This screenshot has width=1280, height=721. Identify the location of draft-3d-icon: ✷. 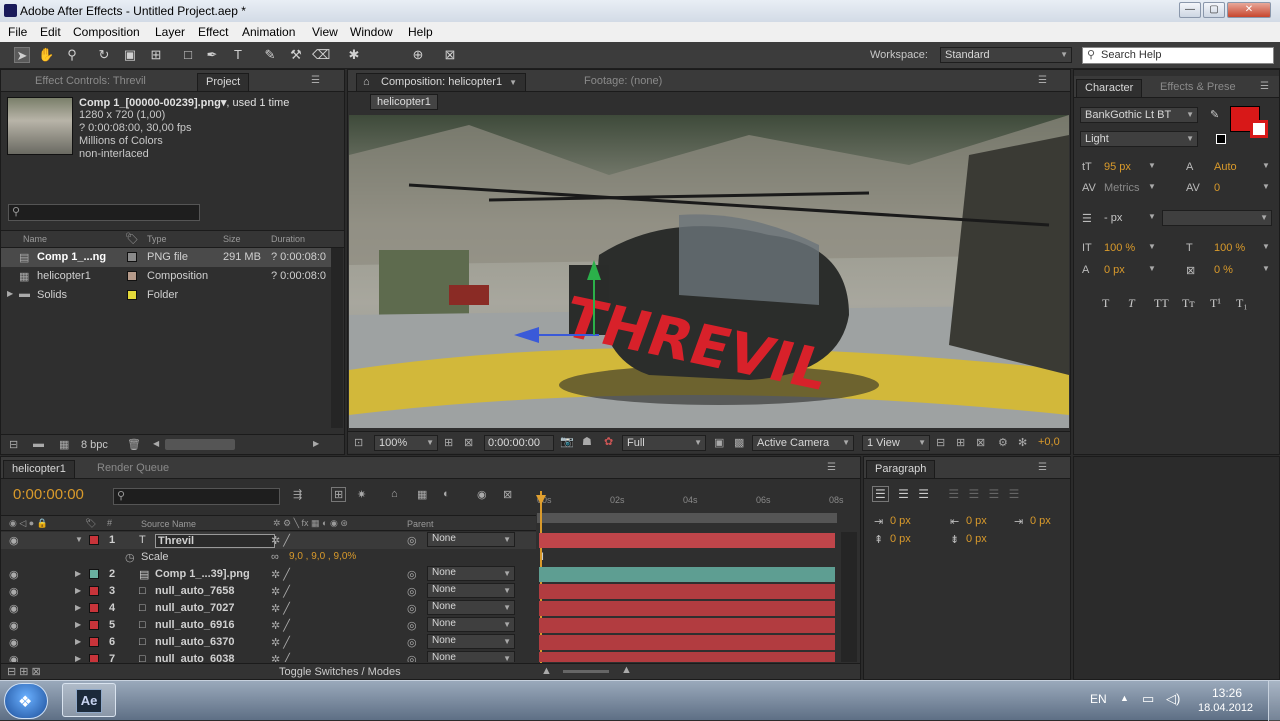
(361, 494).